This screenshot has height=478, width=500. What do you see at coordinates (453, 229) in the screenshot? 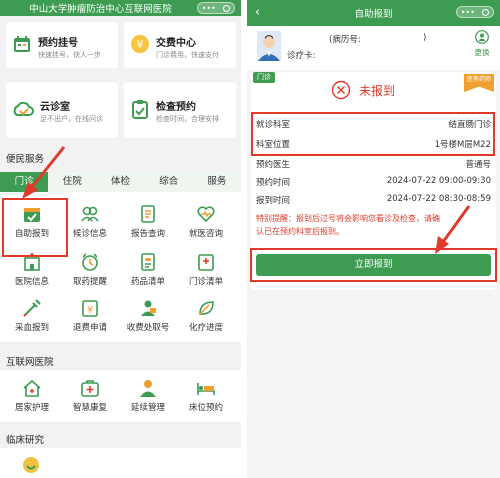
I see `red-arrow-right` at bounding box center [453, 229].